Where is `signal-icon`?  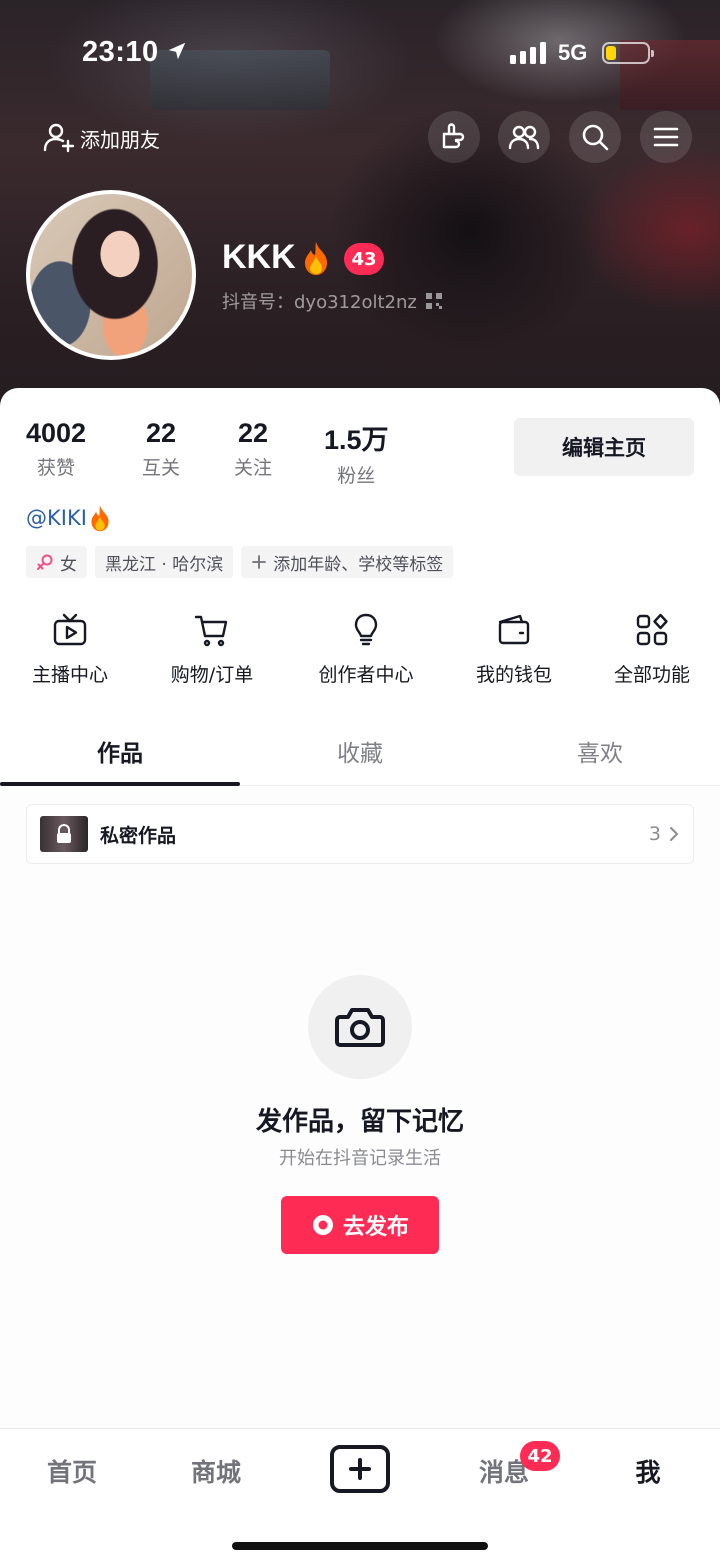
signal-icon is located at coordinates (528, 53).